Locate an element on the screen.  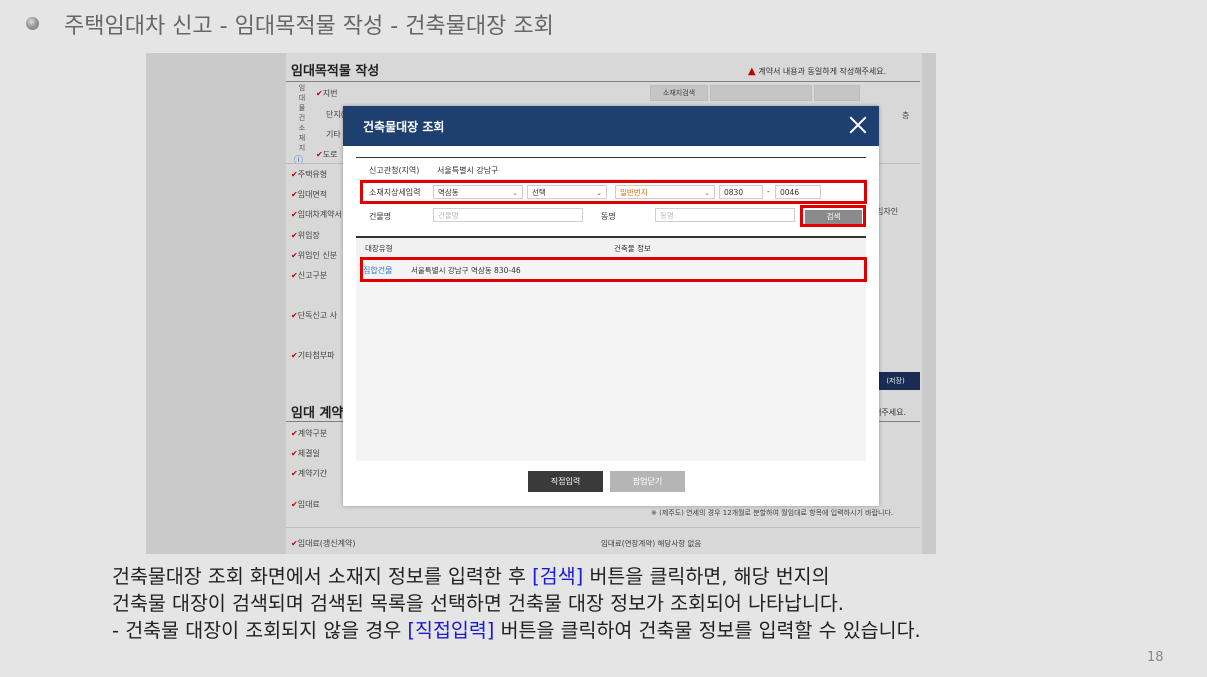
jurisdiction-label: 신고관청(지역) is located at coordinates (394, 170).